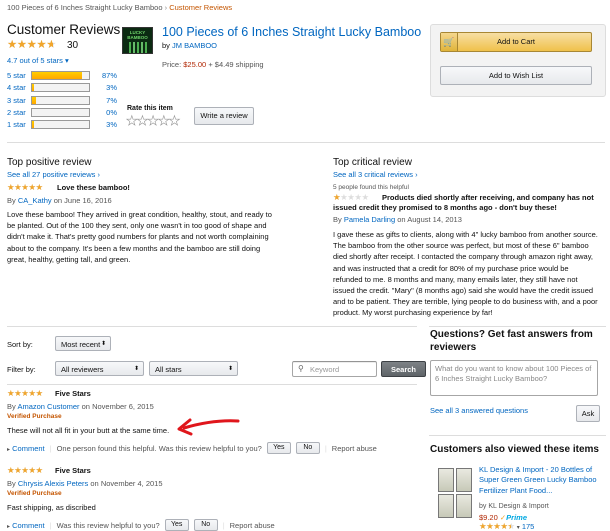 The image size is (610, 531). I want to click on also-viewed-thumbnail, so click(455, 494).